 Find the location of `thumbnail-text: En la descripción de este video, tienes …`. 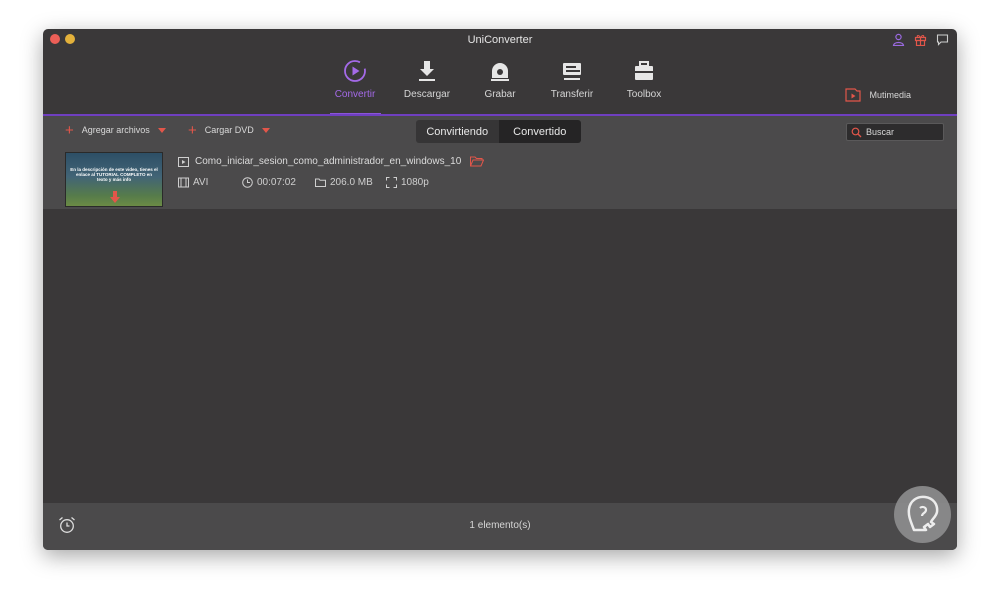

thumbnail-text: En la descripción de este video, tienes … is located at coordinates (114, 174).